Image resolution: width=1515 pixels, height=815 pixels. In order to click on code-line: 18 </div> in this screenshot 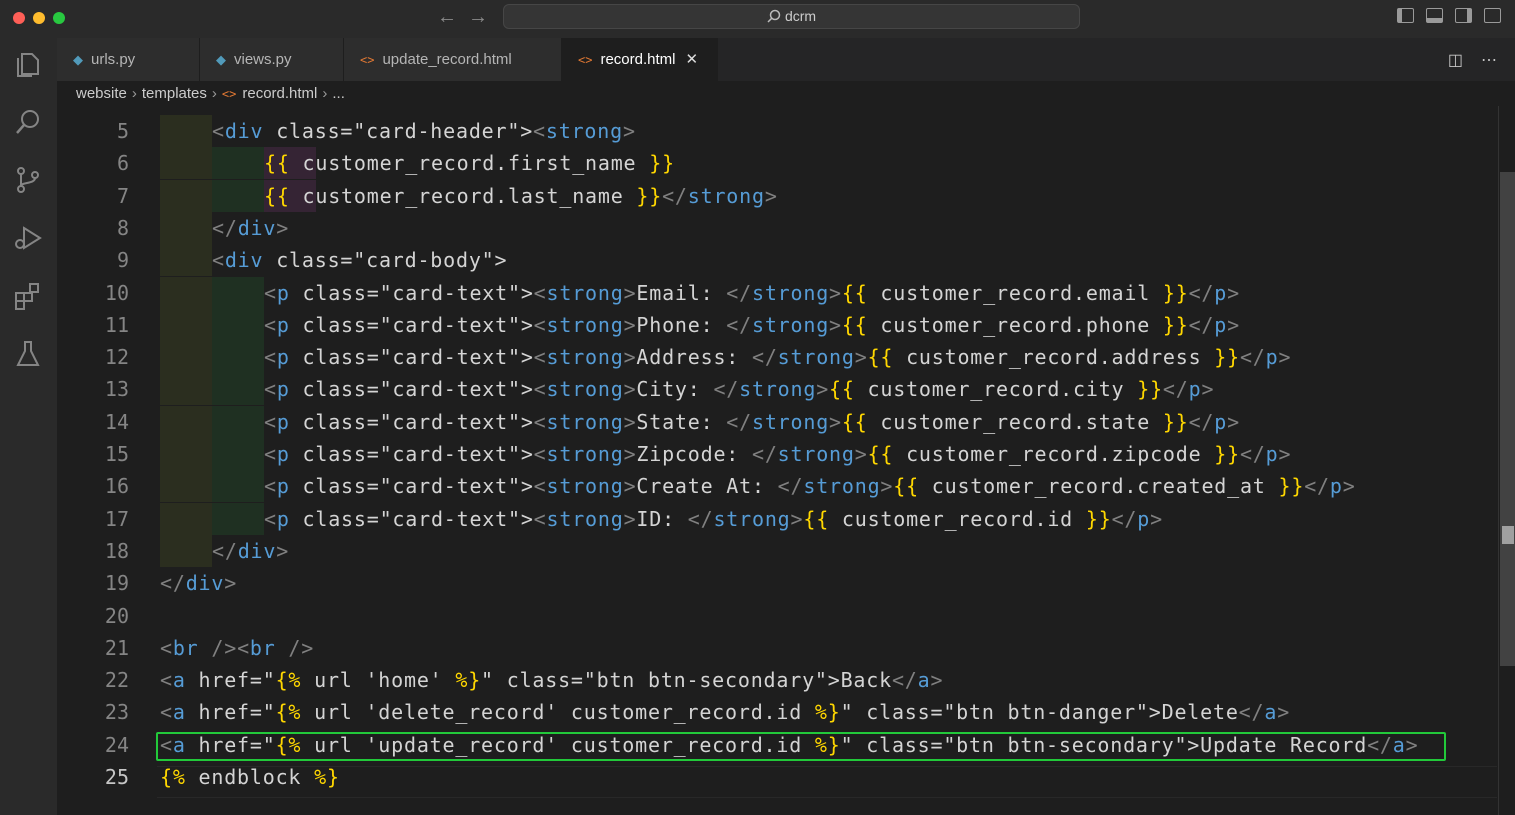, I will do `click(777, 550)`.